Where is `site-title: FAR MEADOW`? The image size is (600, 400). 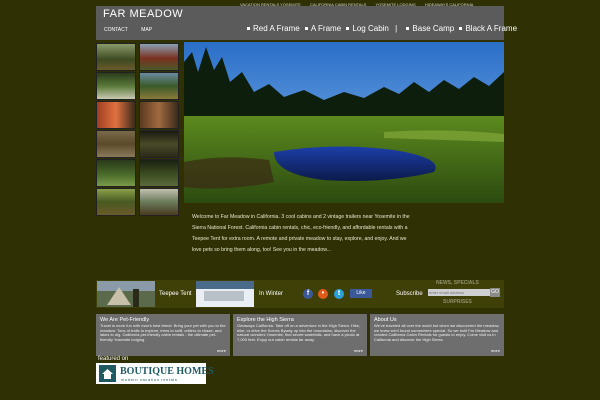
site-title: FAR MEADOW is located at coordinates (143, 14).